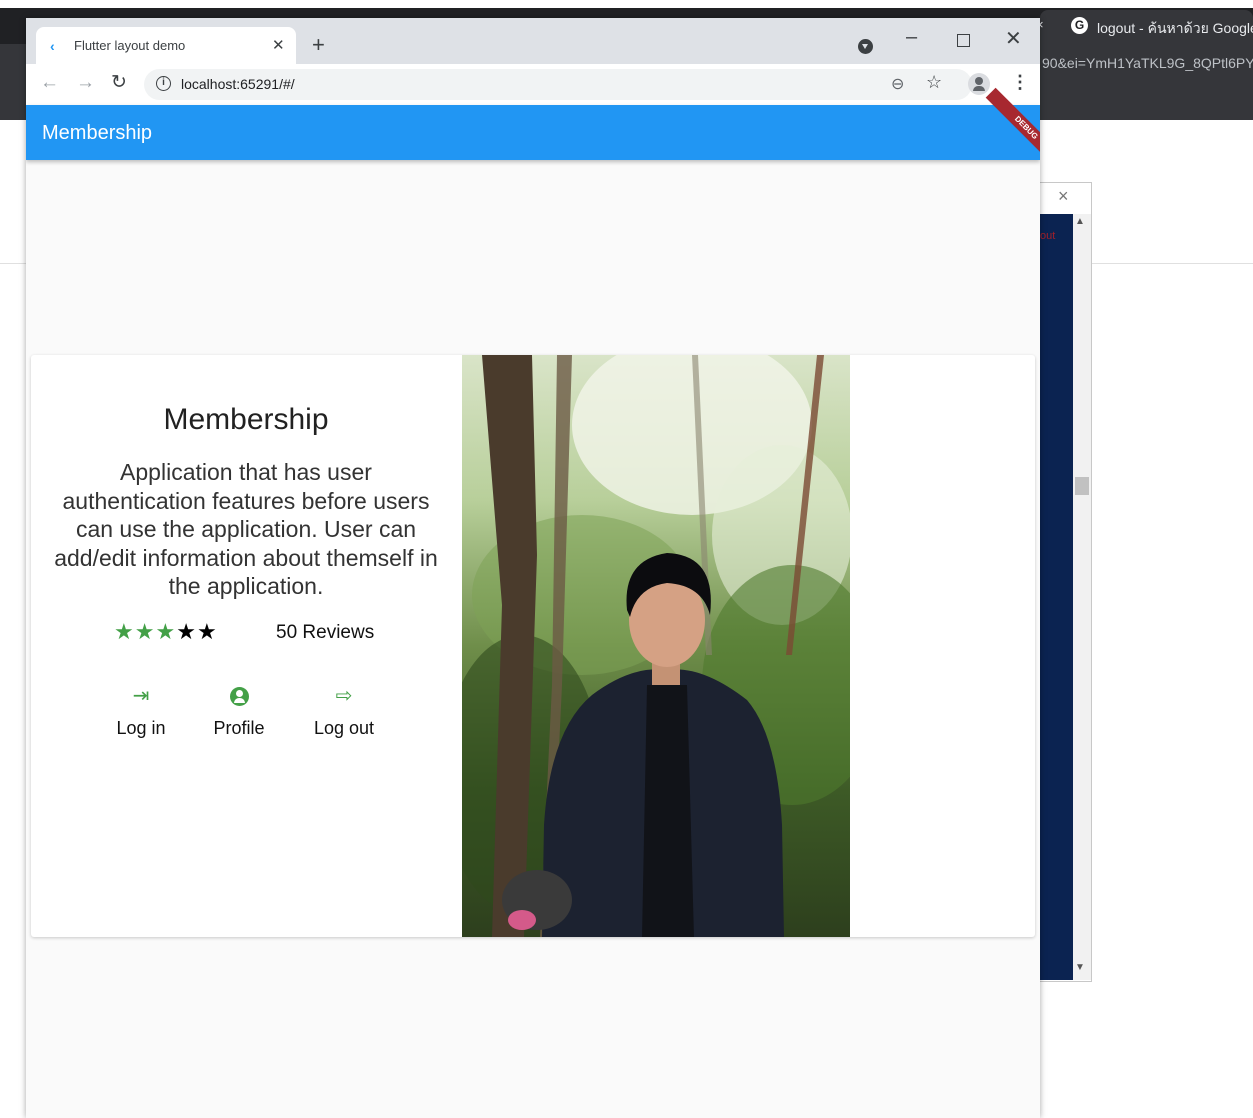  Describe the element at coordinates (52, 46) in the screenshot. I see `flutter-icon: ‹` at that location.